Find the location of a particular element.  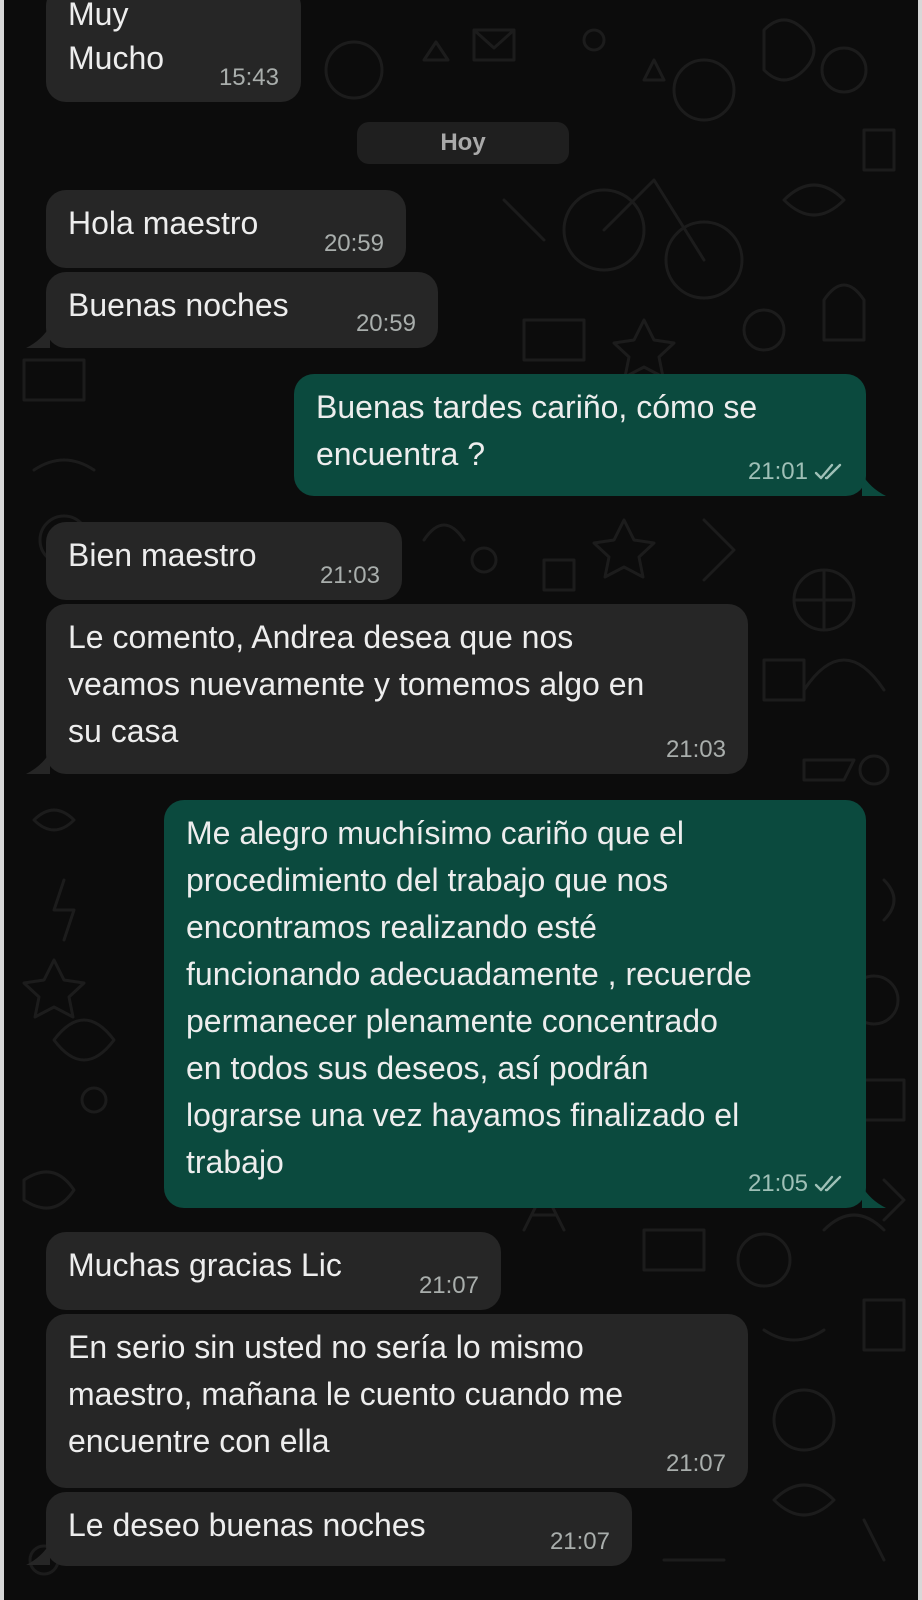

incoming-message-bubble: Le deseo buenas noches 21:07 is located at coordinates (339, 1529).